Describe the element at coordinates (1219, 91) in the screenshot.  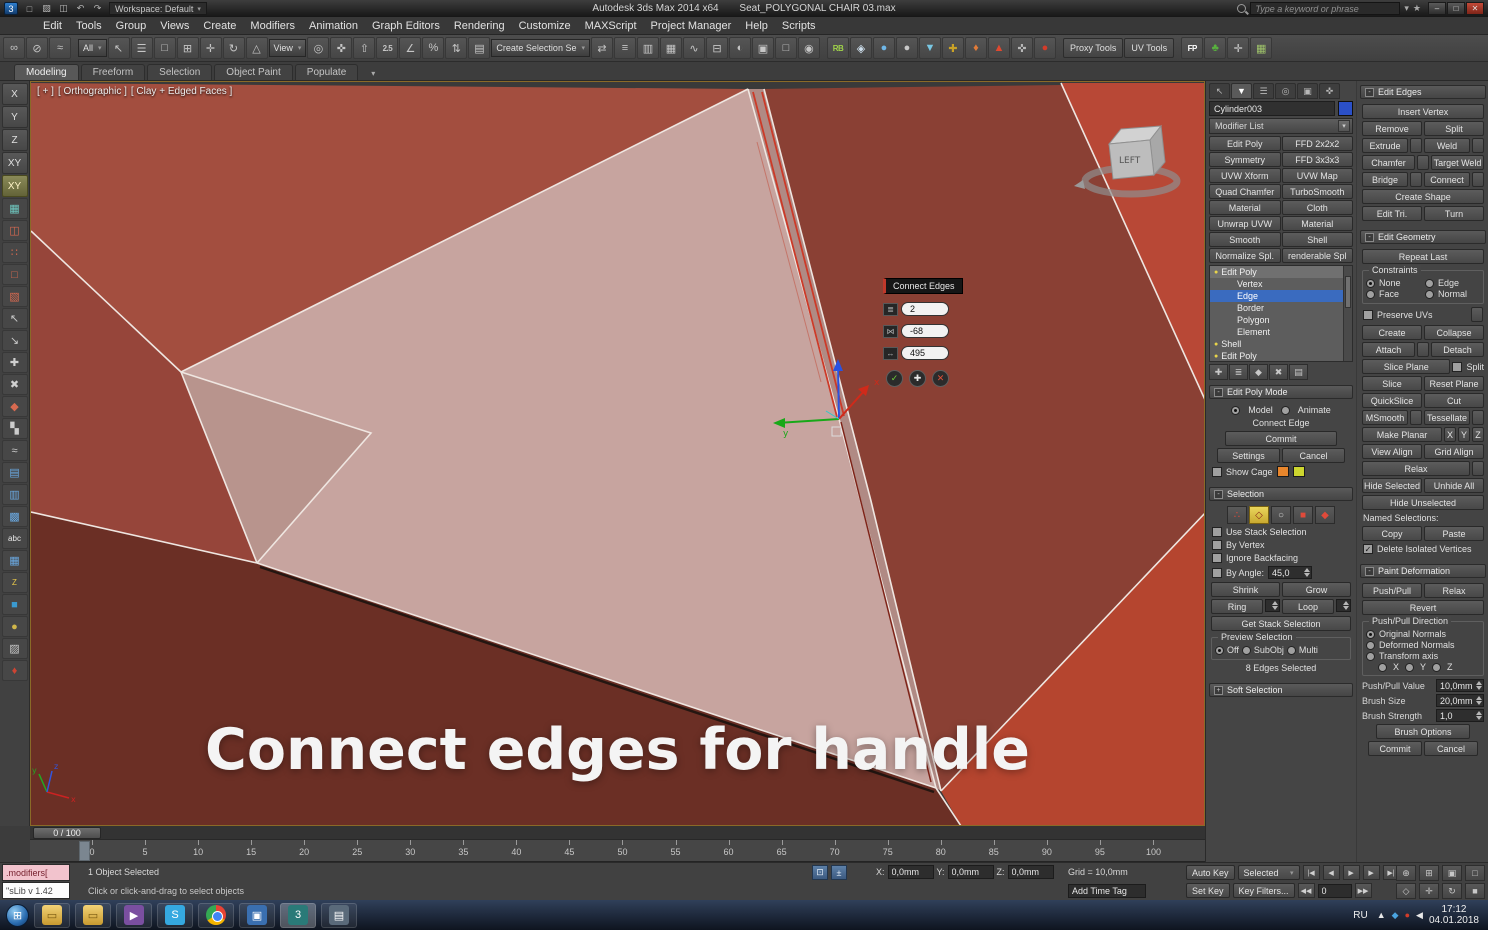
I see `panel-tab-create-icon: ↖` at that location.